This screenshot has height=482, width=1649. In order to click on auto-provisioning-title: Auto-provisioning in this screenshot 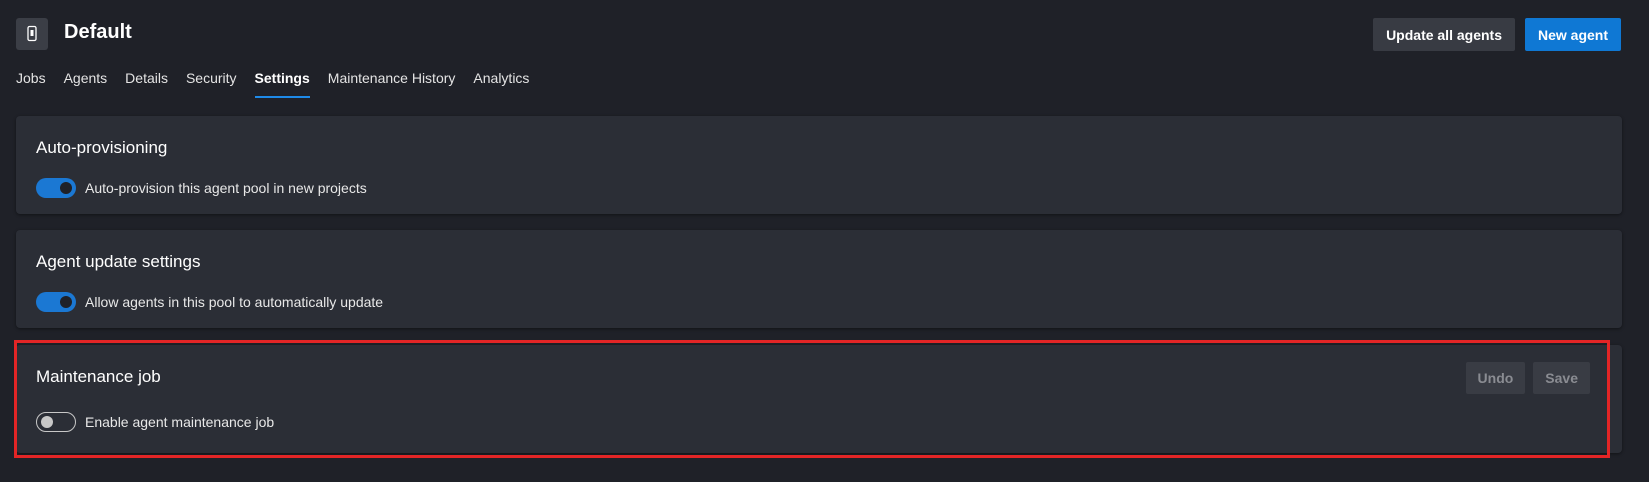, I will do `click(102, 147)`.